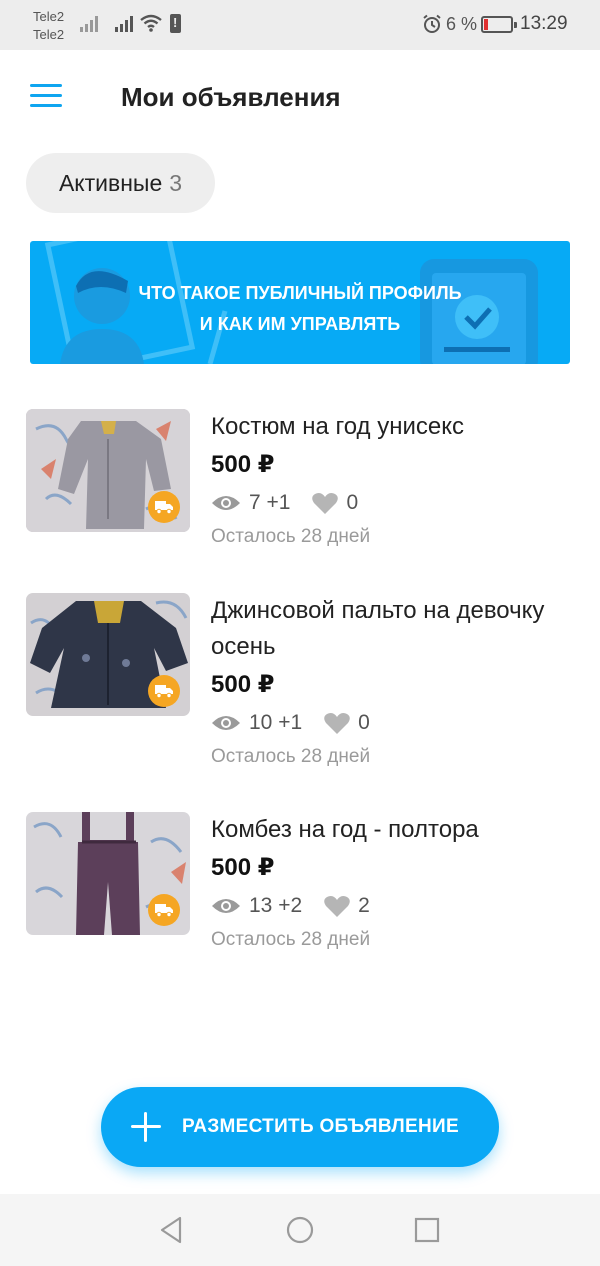  Describe the element at coordinates (270, 502) in the screenshot. I see `views-count: 7 +1` at that location.